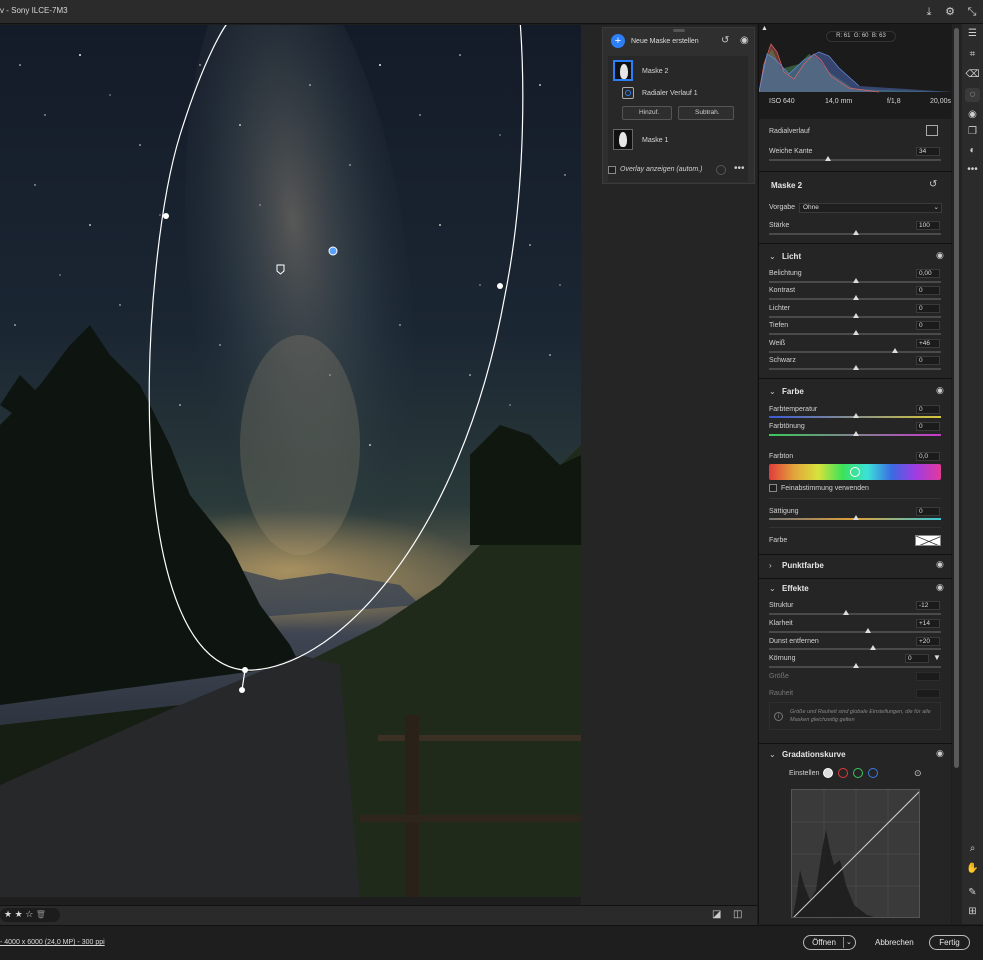 The width and height of the screenshot is (983, 960). Describe the element at coordinates (856, 297) in the screenshot. I see `contrast-slider-knob` at that location.